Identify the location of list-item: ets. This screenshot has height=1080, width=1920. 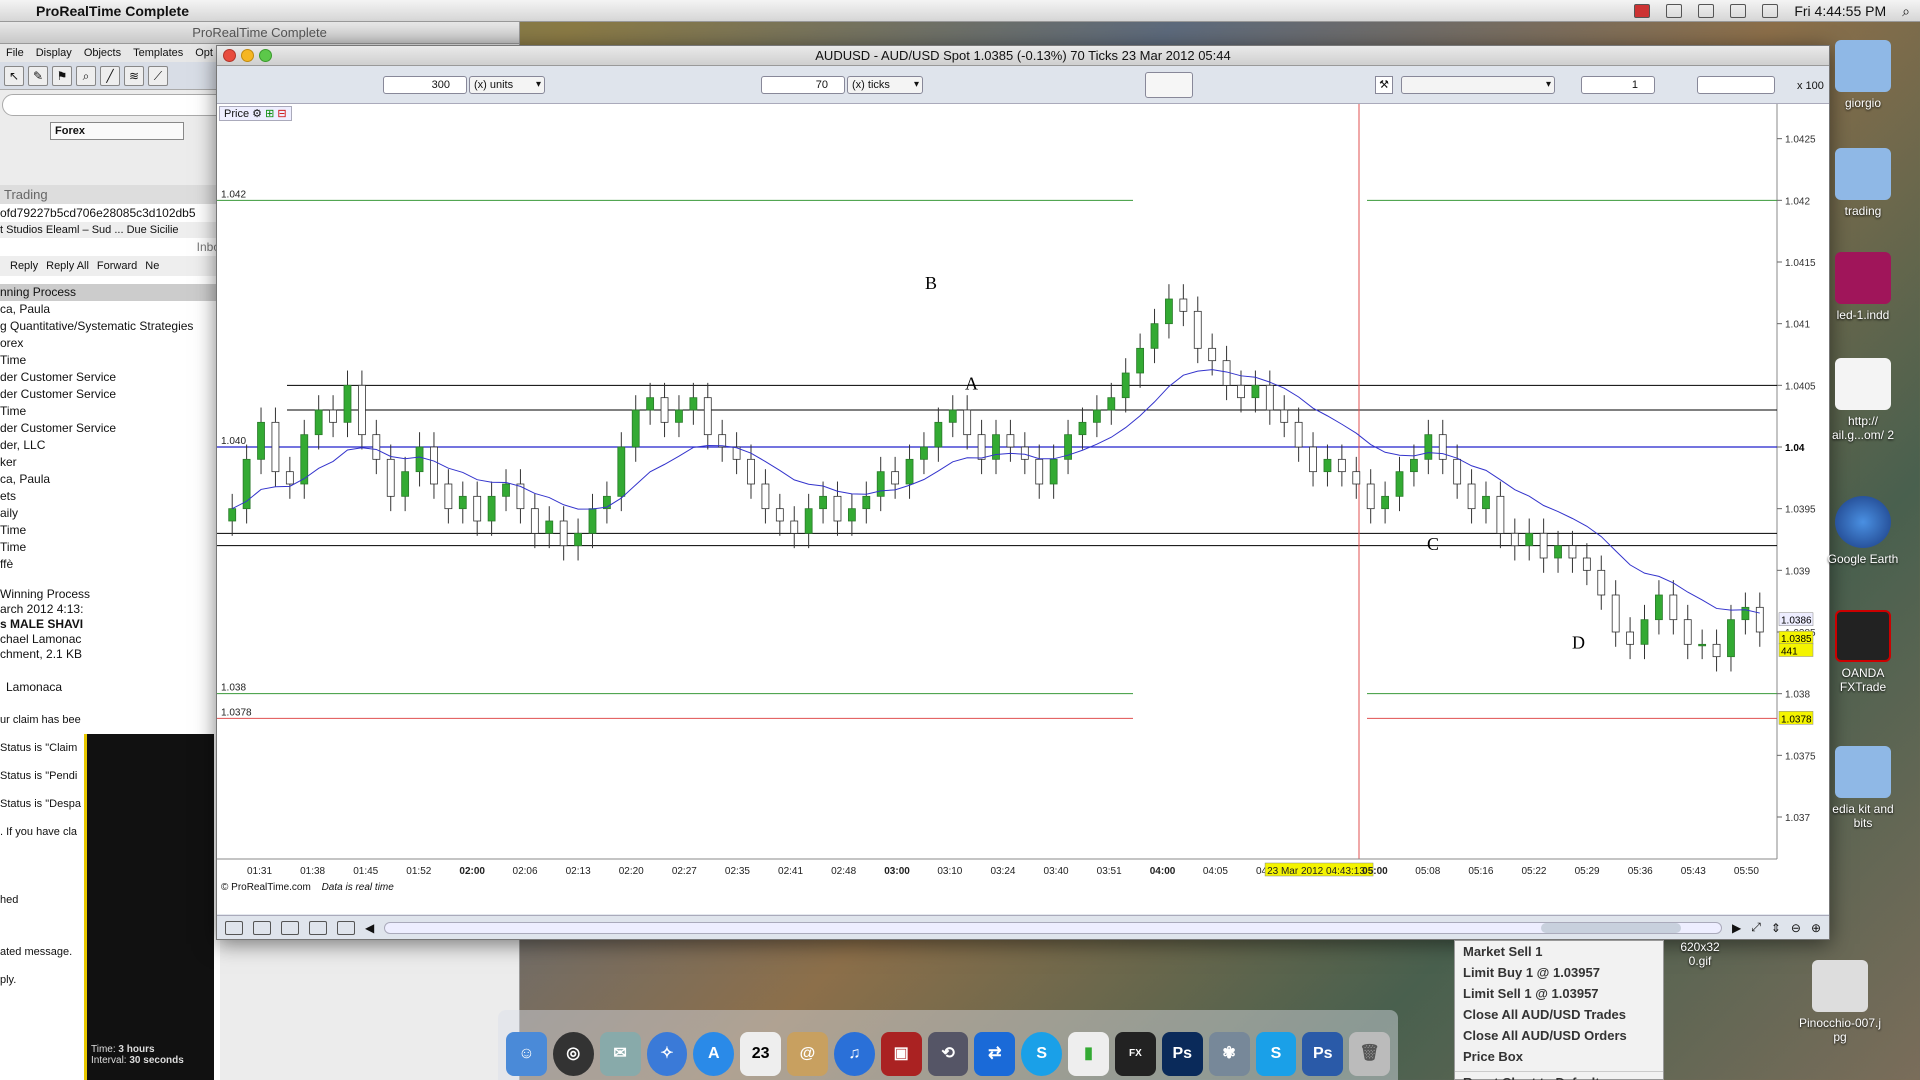
(110, 496).